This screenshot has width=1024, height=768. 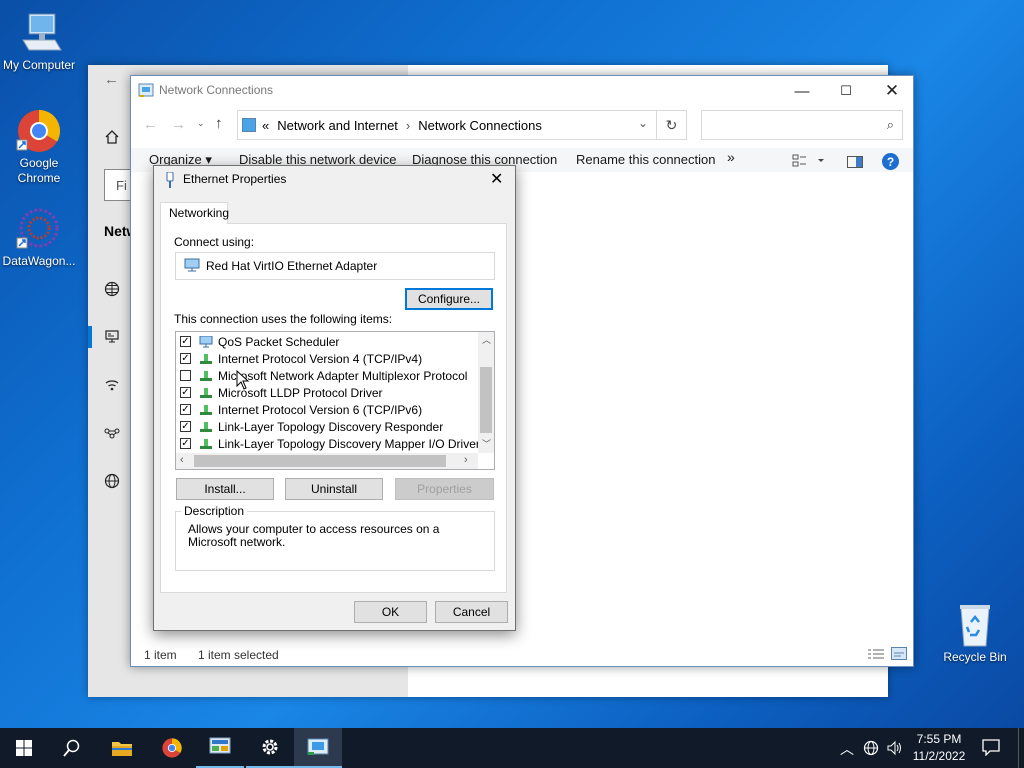 I want to click on refresh-button: ↻, so click(x=672, y=125).